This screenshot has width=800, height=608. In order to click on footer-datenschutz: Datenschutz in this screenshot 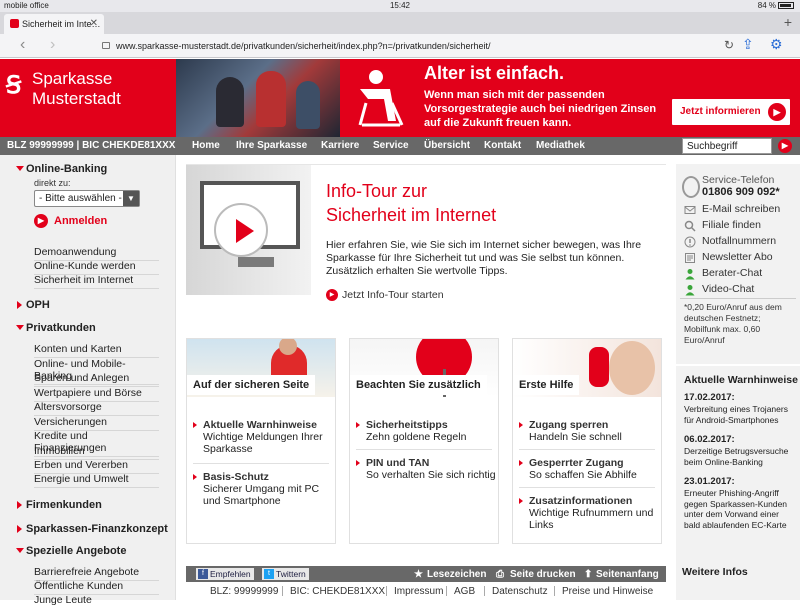, I will do `click(520, 591)`.